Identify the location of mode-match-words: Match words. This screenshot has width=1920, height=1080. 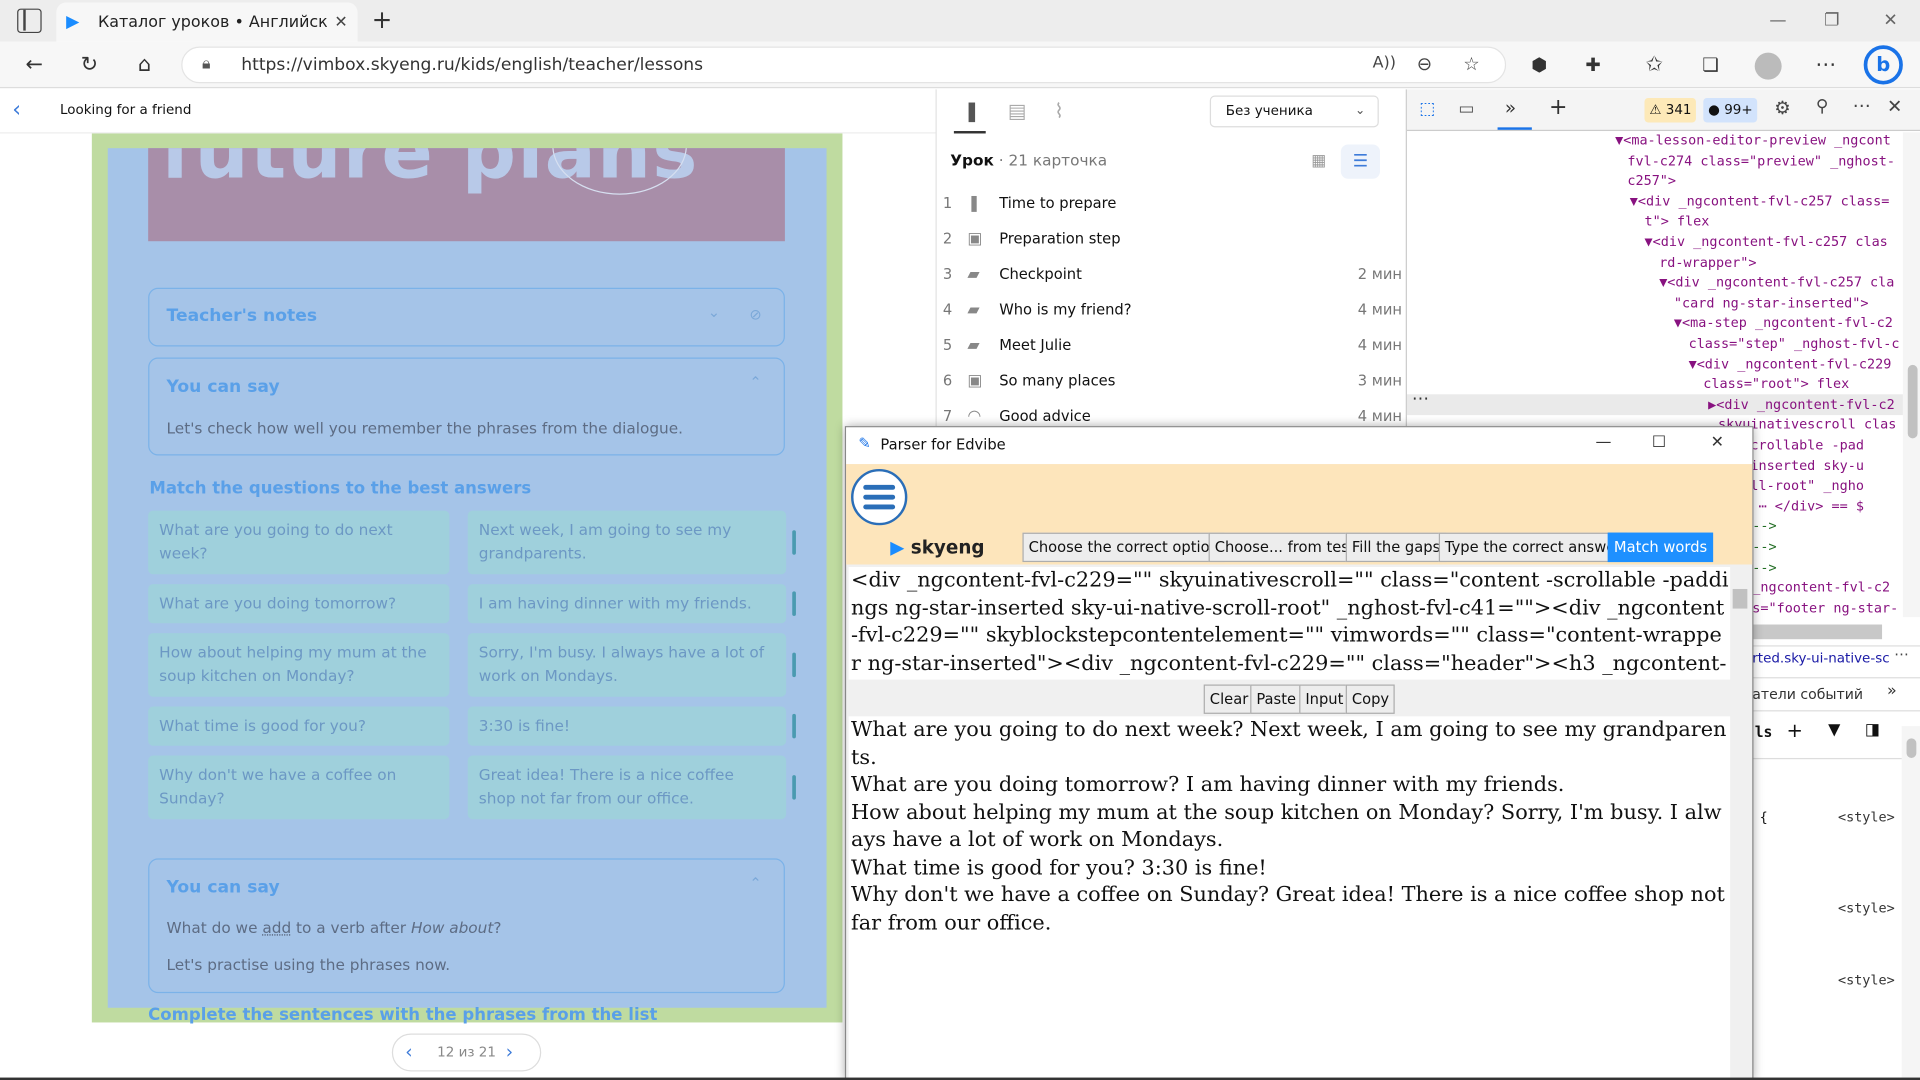
(1660, 547).